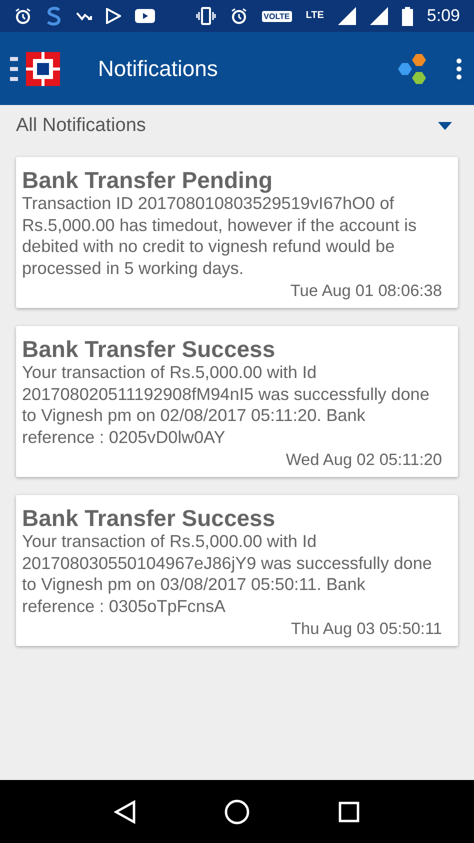  What do you see at coordinates (227, 574) in the screenshot?
I see `notification-message: Your transaction of Rs.5,000.00 with Id 201708030550104967eJ86jY9 was successfully done to Vignesh pm on 03/08/2017 05:50:11. Bank reference : 0305oTpFcnsA` at bounding box center [227, 574].